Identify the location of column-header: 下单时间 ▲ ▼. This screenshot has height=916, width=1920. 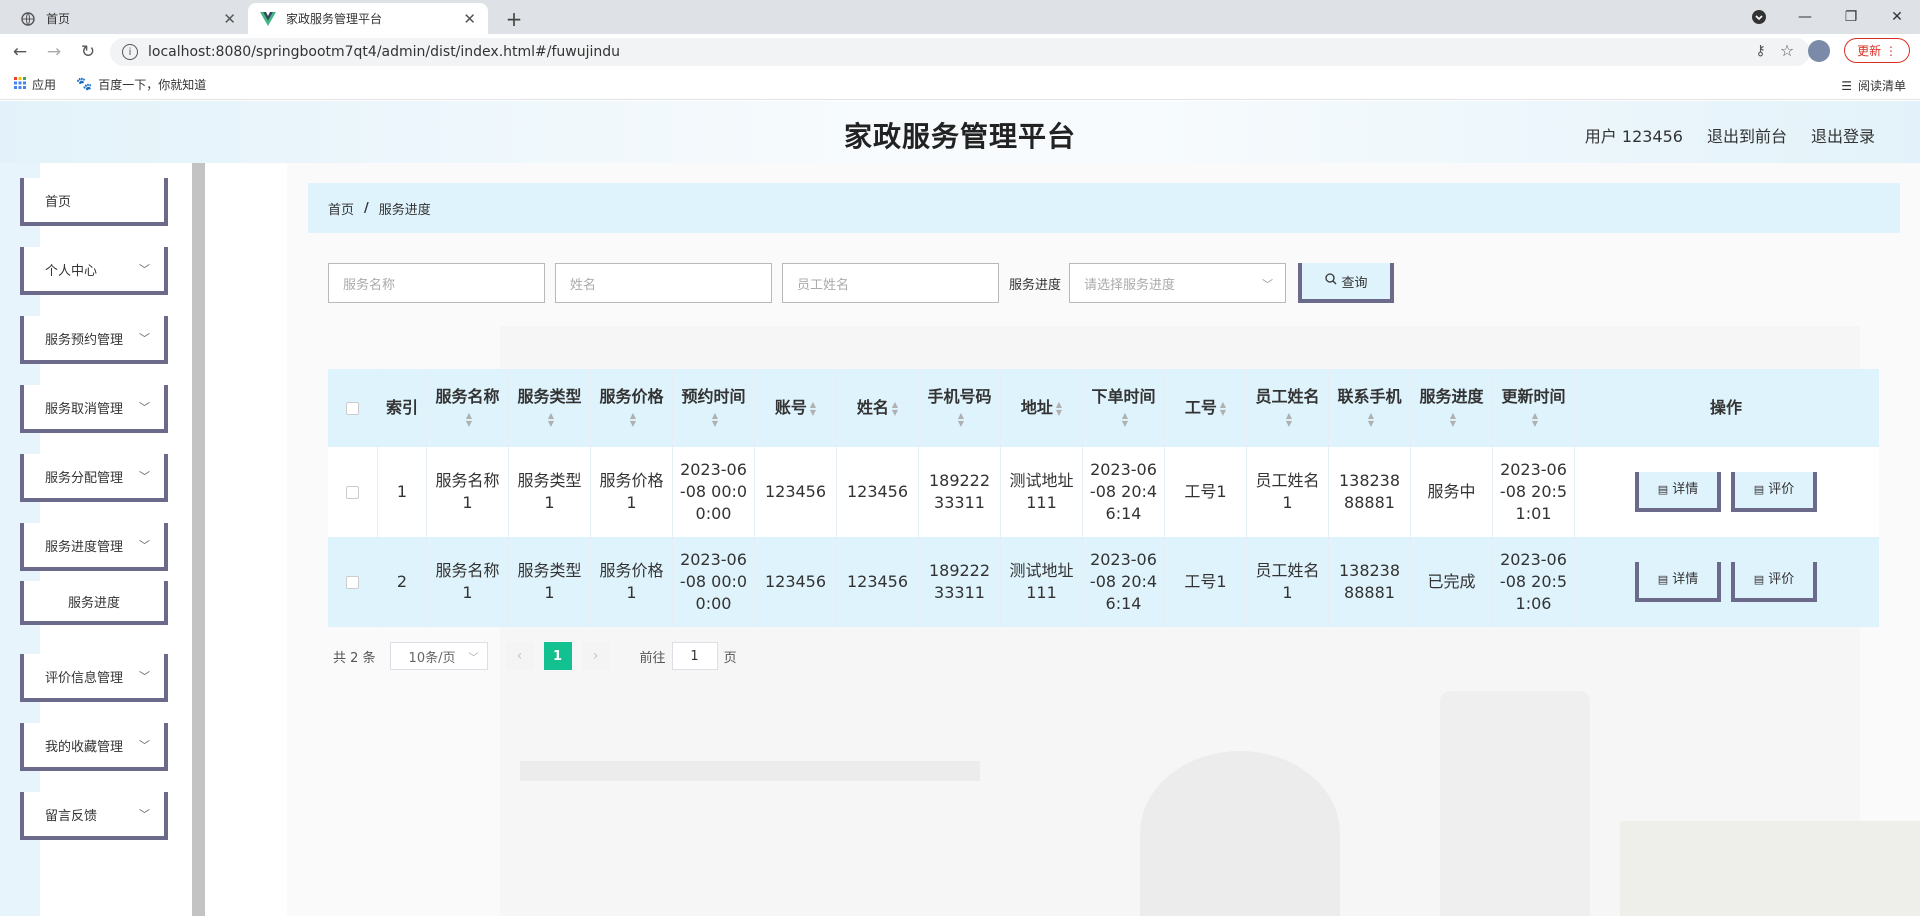
(1124, 408).